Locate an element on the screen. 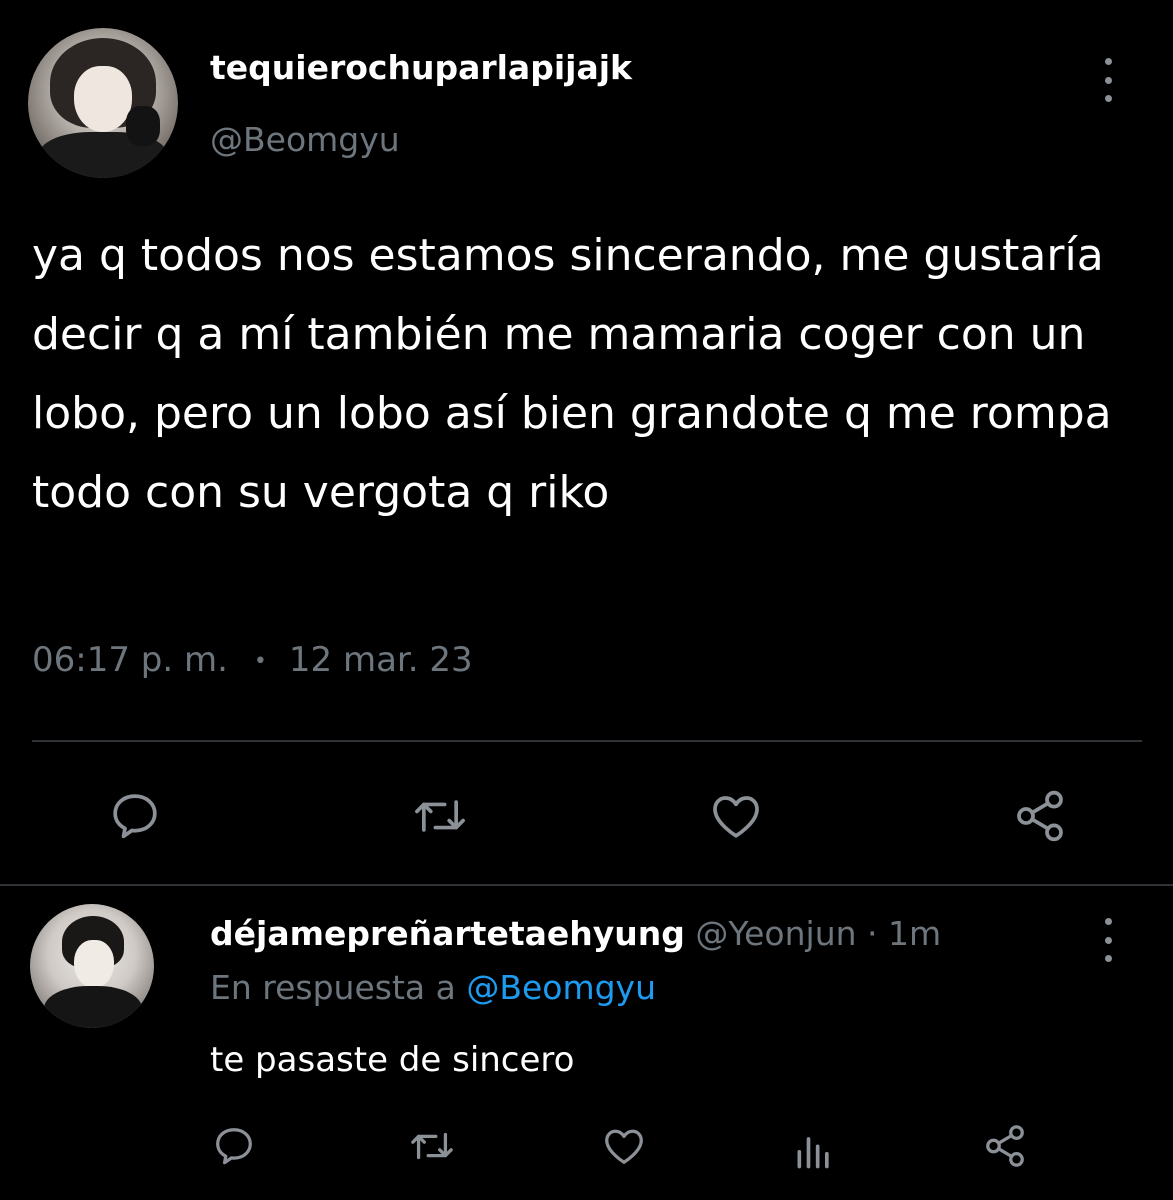 Image resolution: width=1173 pixels, height=1200 pixels. analytics-icon is located at coordinates (813, 1153).